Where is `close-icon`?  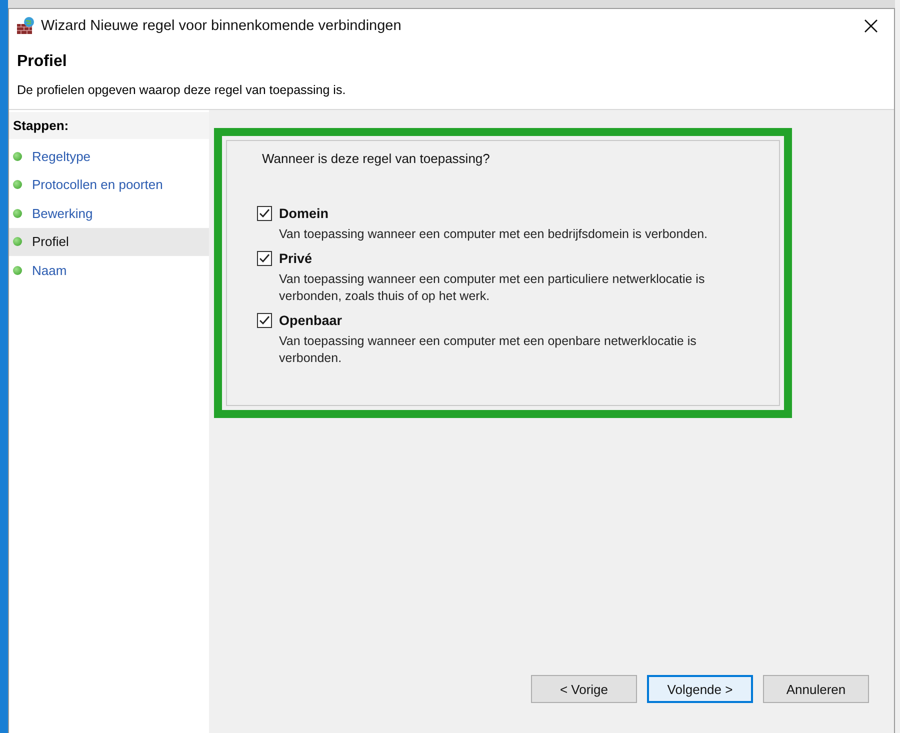
close-icon is located at coordinates (871, 26).